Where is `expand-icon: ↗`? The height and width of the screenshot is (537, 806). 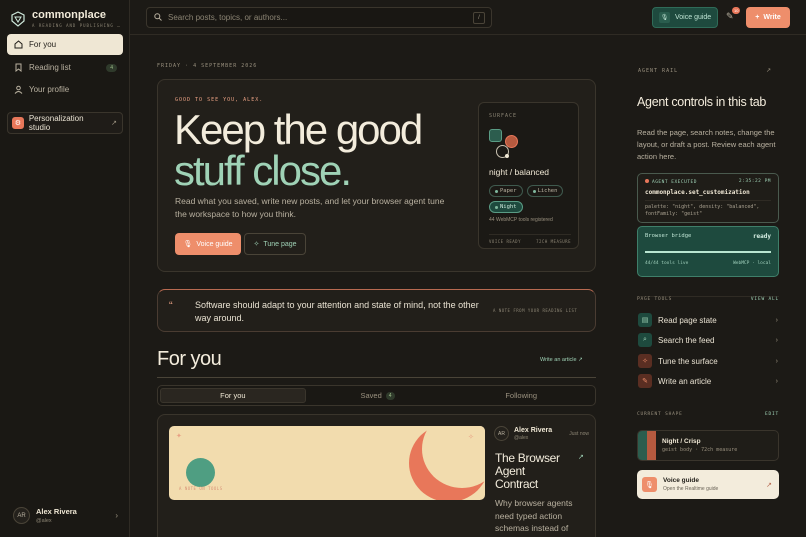
expand-icon: ↗ is located at coordinates (768, 70).